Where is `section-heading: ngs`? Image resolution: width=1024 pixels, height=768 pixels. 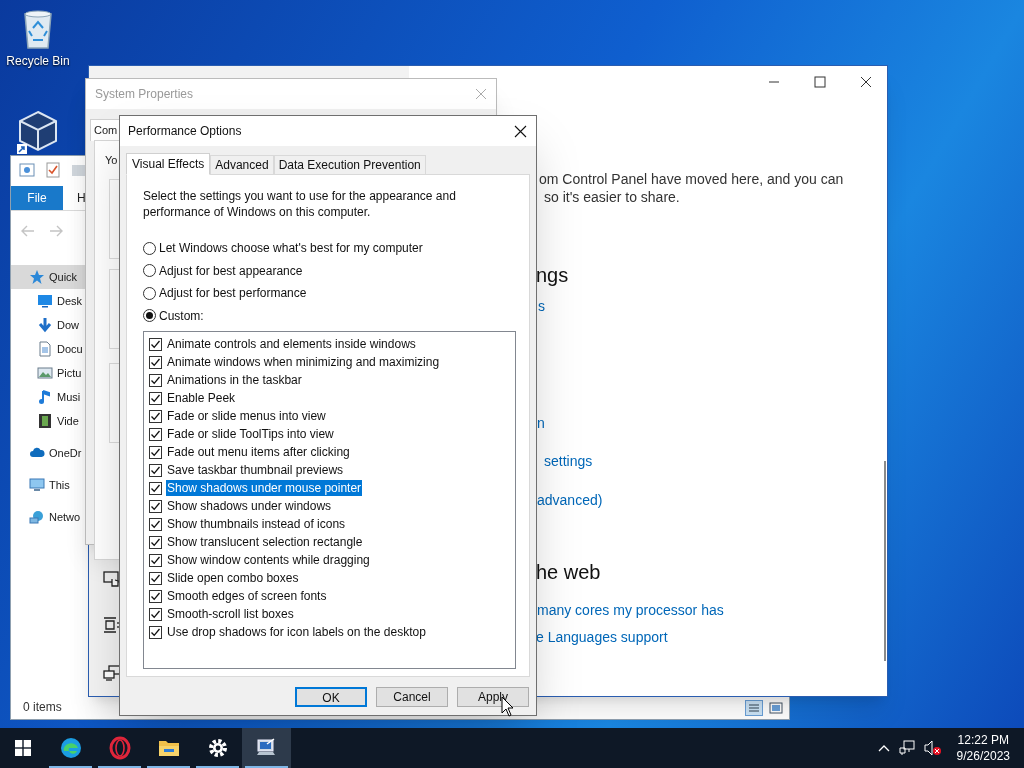 section-heading: ngs is located at coordinates (552, 275).